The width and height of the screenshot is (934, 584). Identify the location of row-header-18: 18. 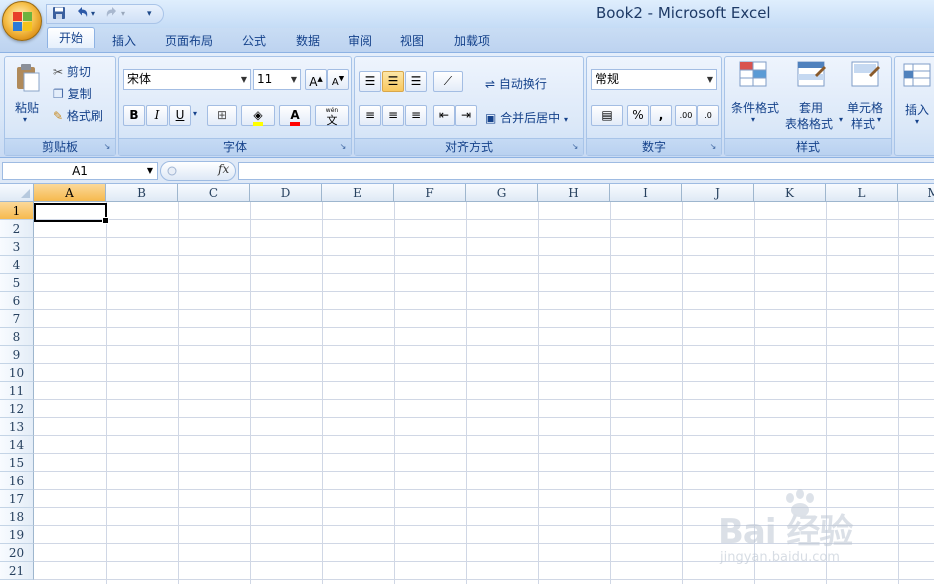
(17, 517).